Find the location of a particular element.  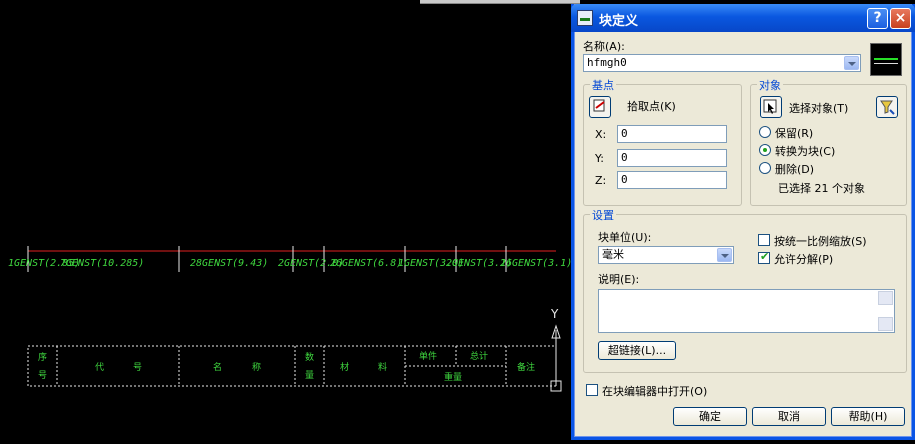

block-unit-label: 块单位(U): is located at coordinates (625, 237).